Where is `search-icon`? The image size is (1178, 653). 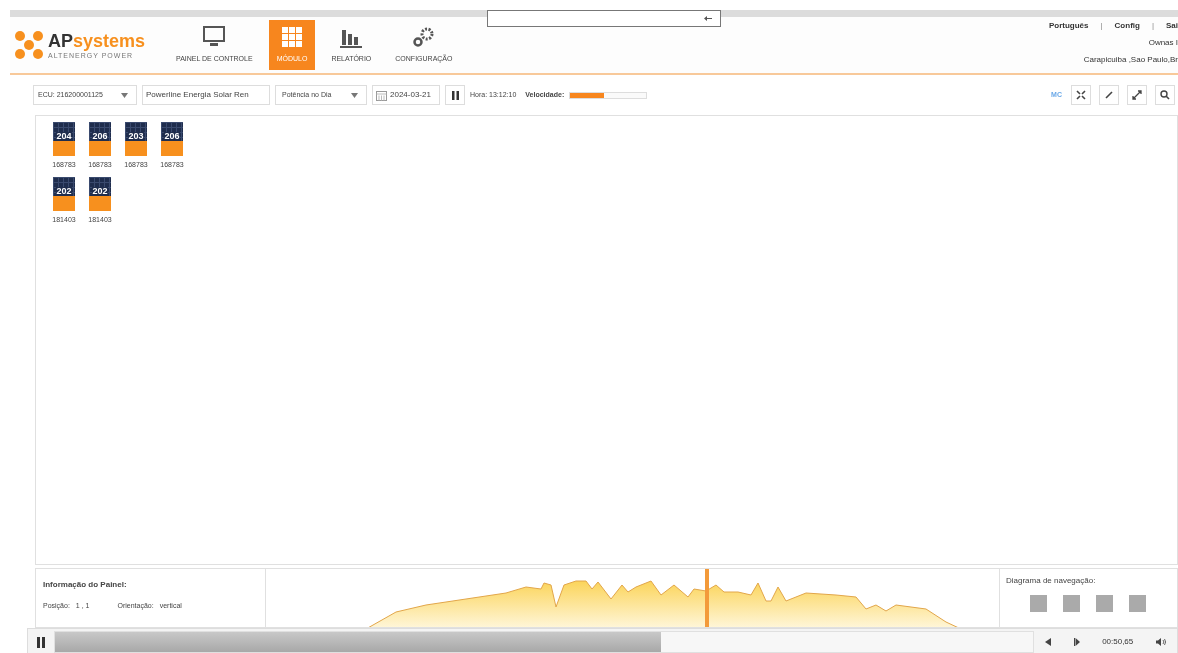
search-icon is located at coordinates (1165, 95).